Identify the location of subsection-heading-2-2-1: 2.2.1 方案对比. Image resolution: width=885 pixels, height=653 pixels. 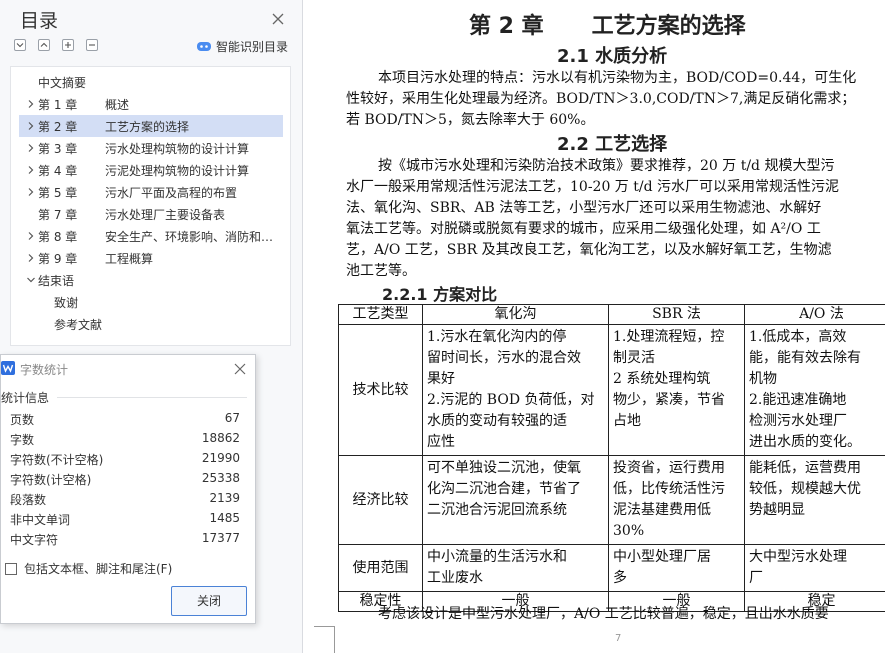
(440, 294).